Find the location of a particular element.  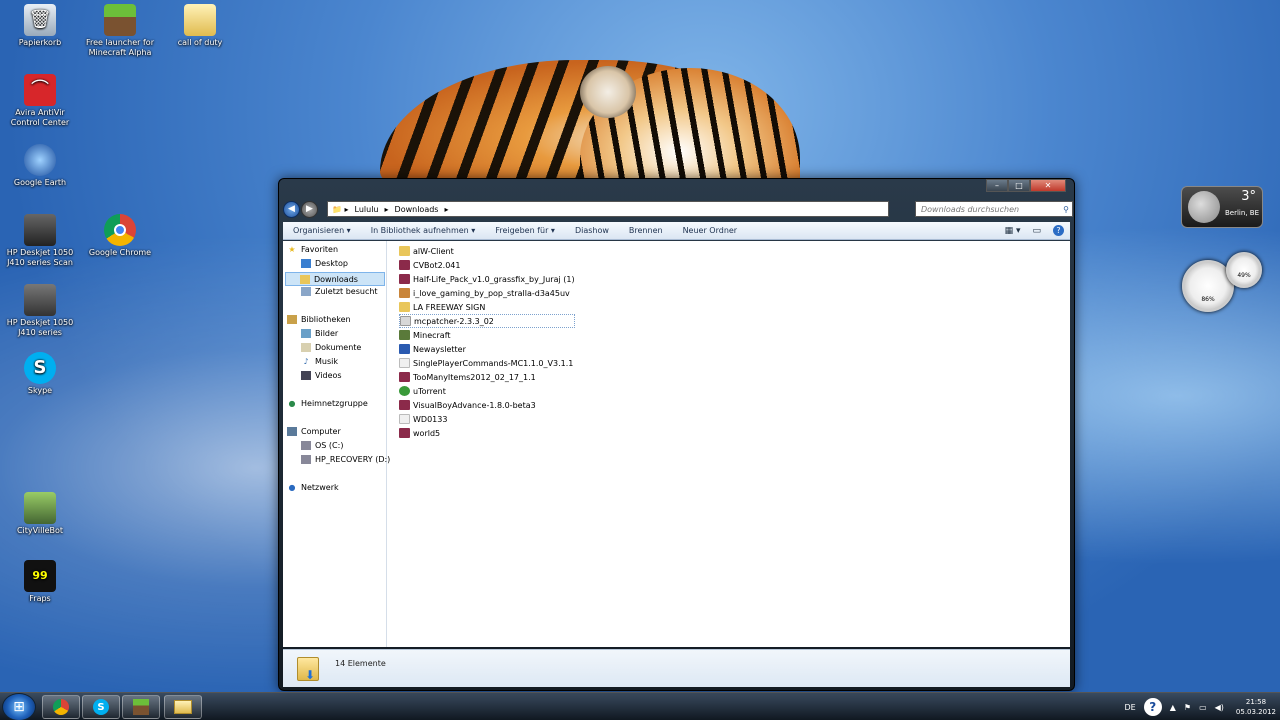

taskbar-explorer is located at coordinates (183, 707).